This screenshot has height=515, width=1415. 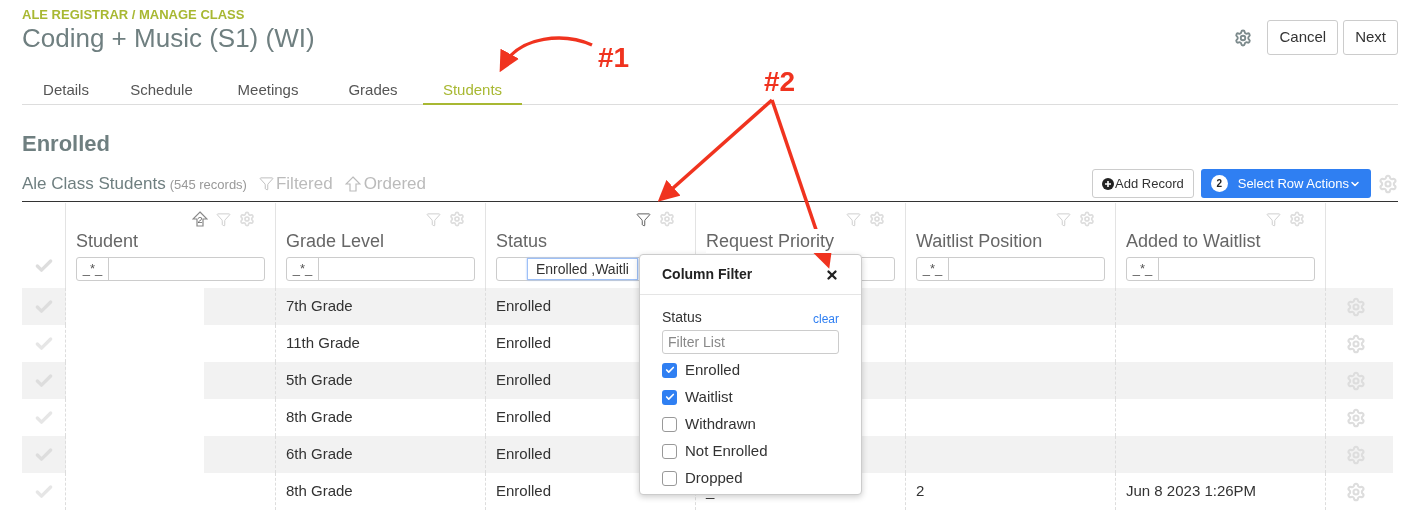 I want to click on gear-icon, so click(x=1243, y=37).